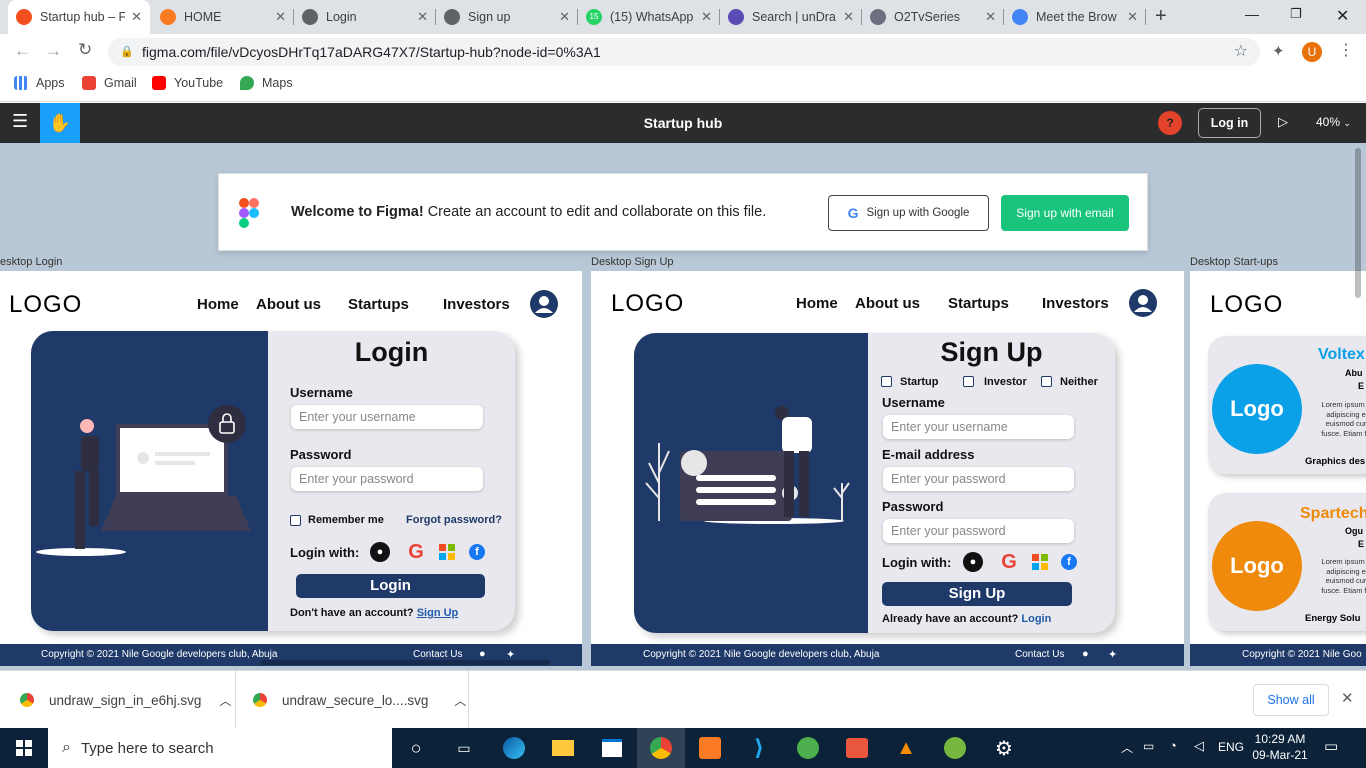  I want to click on microsoft-icon, so click(1040, 562).